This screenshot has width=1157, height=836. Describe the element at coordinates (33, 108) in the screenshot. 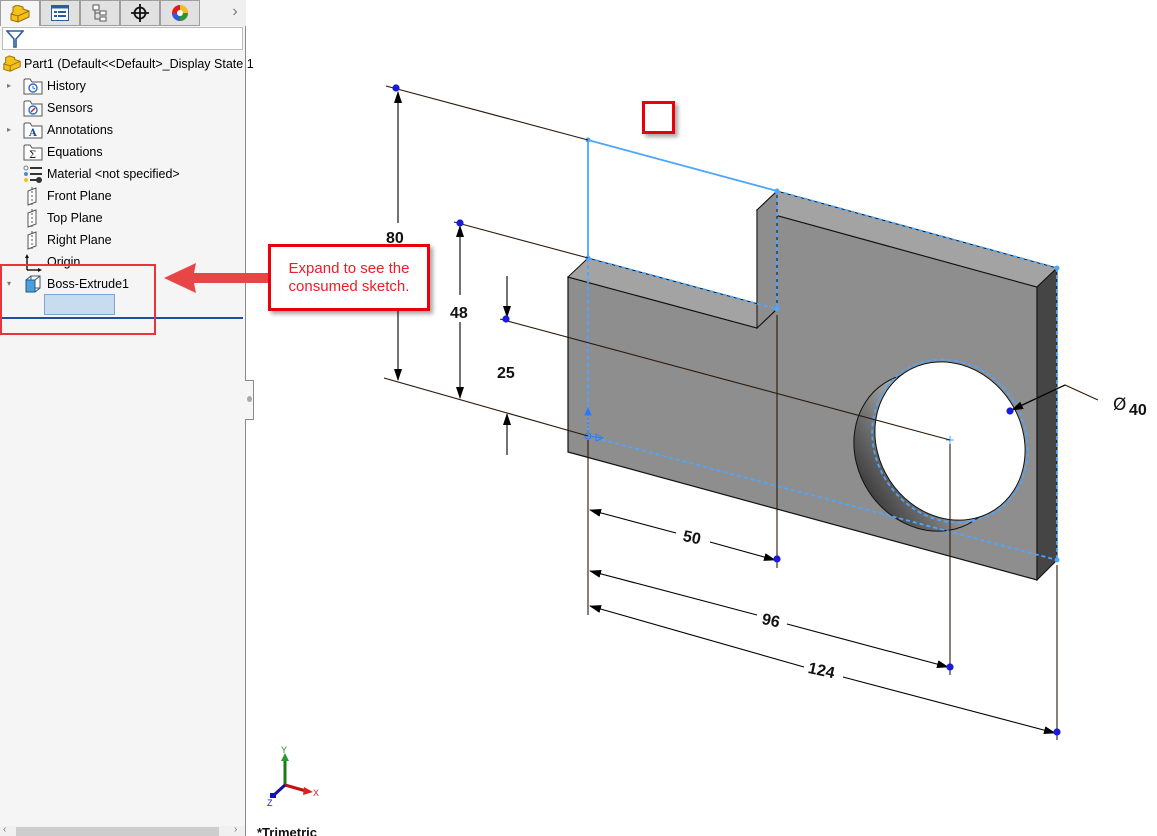

I see `sensors-folder-icon` at that location.